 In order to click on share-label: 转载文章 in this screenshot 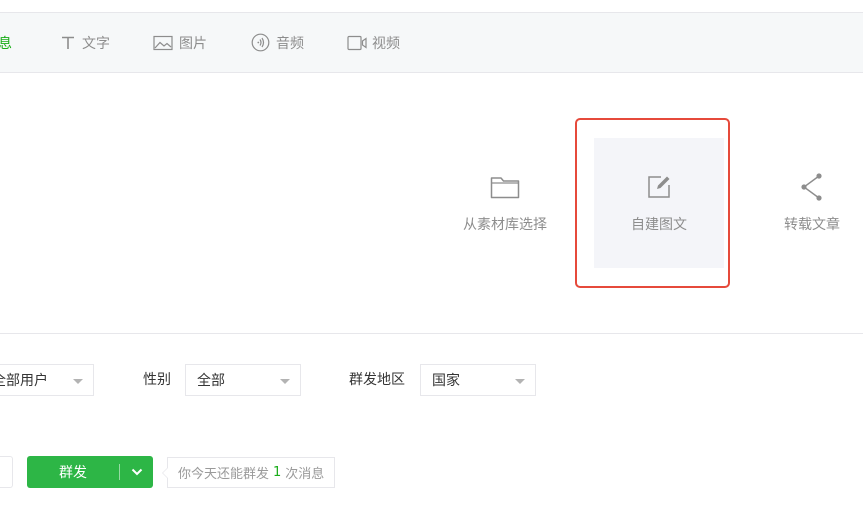, I will do `click(812, 225)`.